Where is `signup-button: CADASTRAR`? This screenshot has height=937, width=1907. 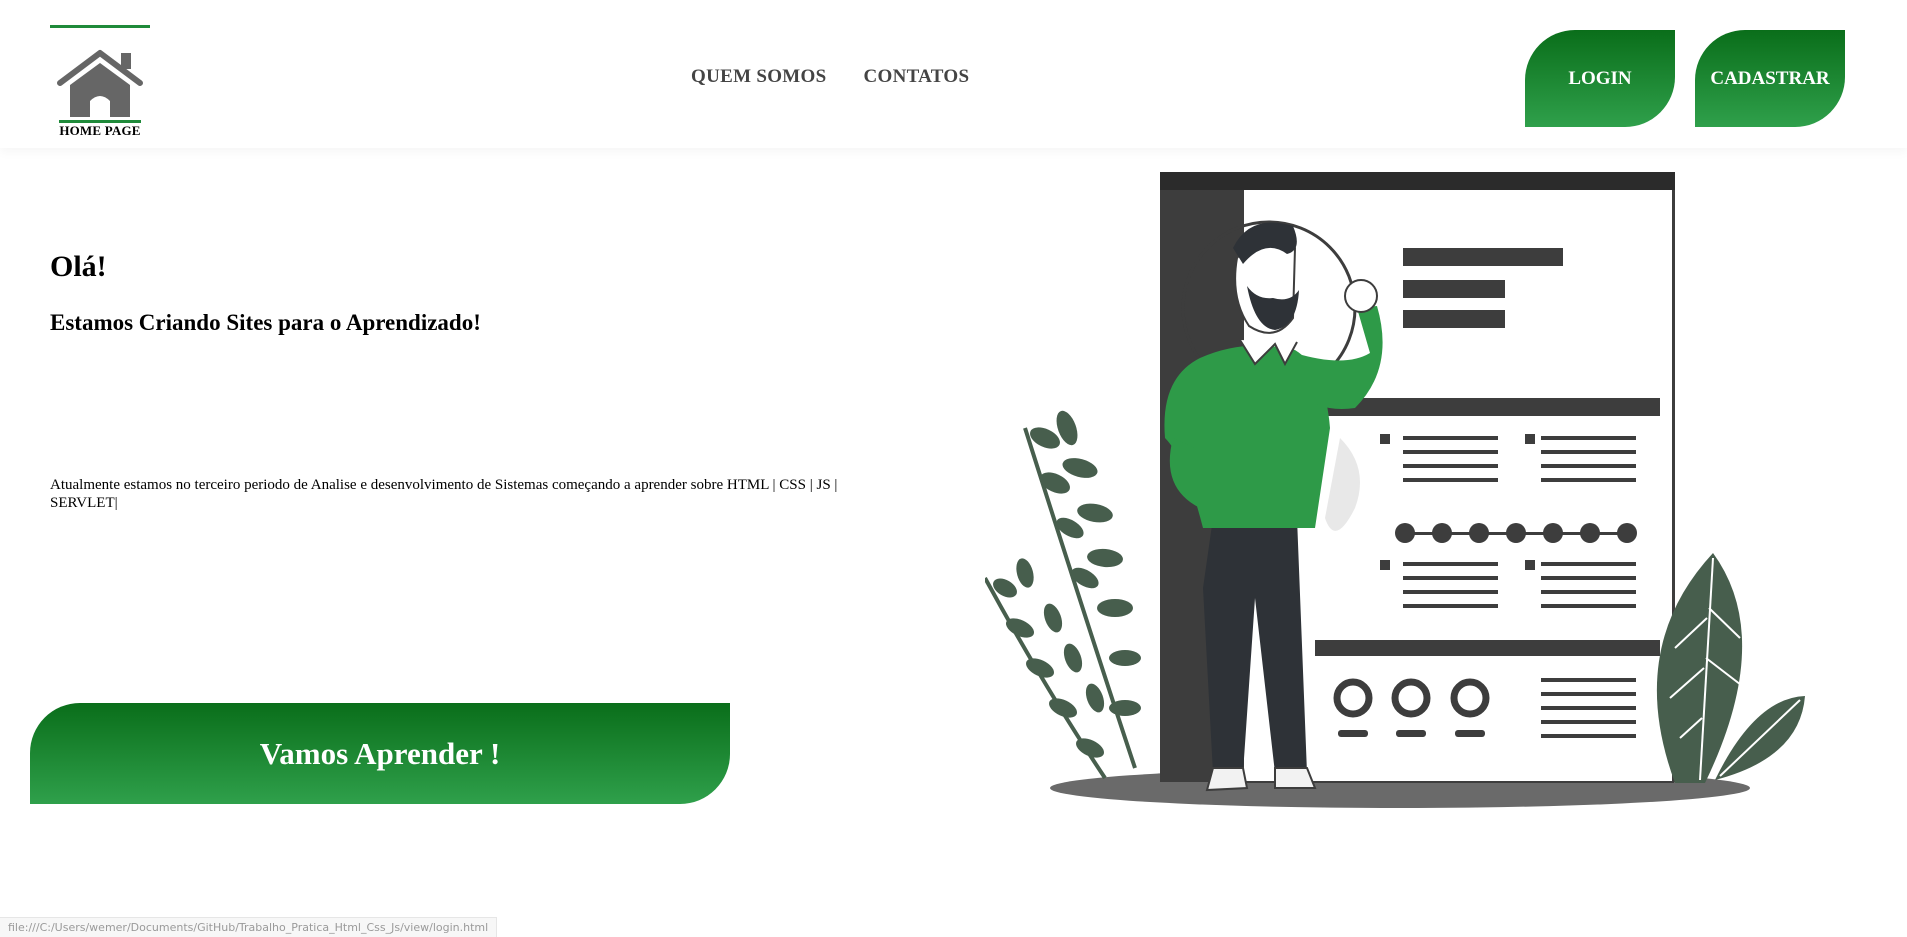 signup-button: CADASTRAR is located at coordinates (1770, 78).